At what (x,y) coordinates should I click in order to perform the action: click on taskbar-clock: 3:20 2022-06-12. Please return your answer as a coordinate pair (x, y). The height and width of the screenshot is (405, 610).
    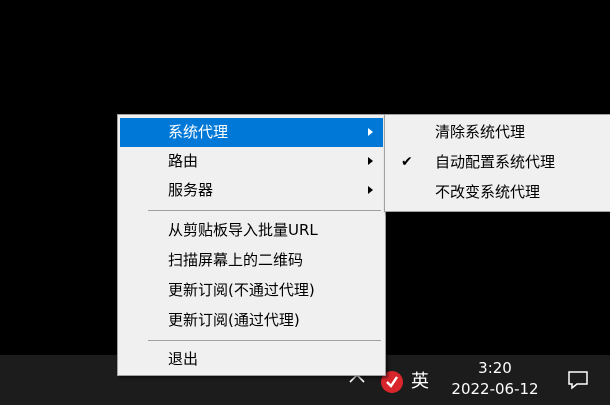
    Looking at the image, I should click on (495, 379).